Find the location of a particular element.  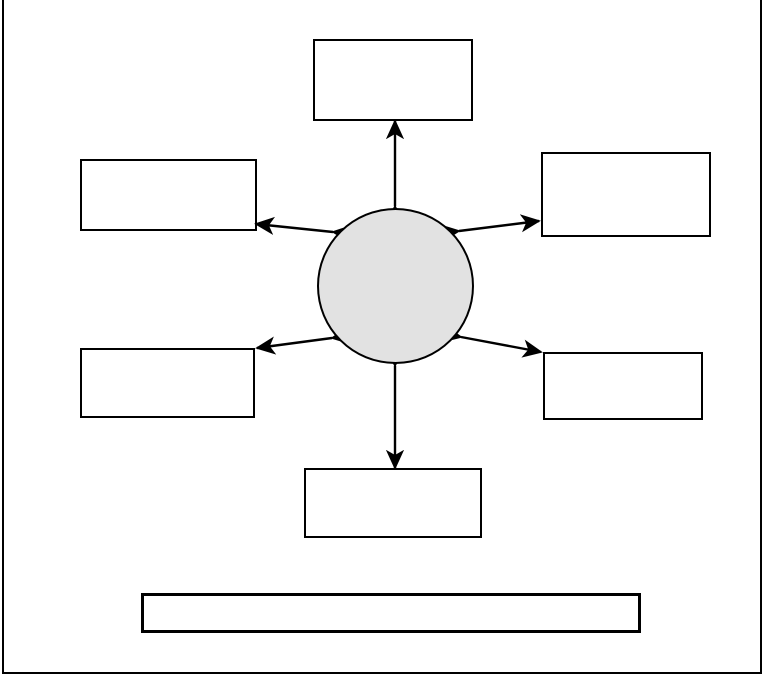

entity-investigations-management is located at coordinates (167, 383).